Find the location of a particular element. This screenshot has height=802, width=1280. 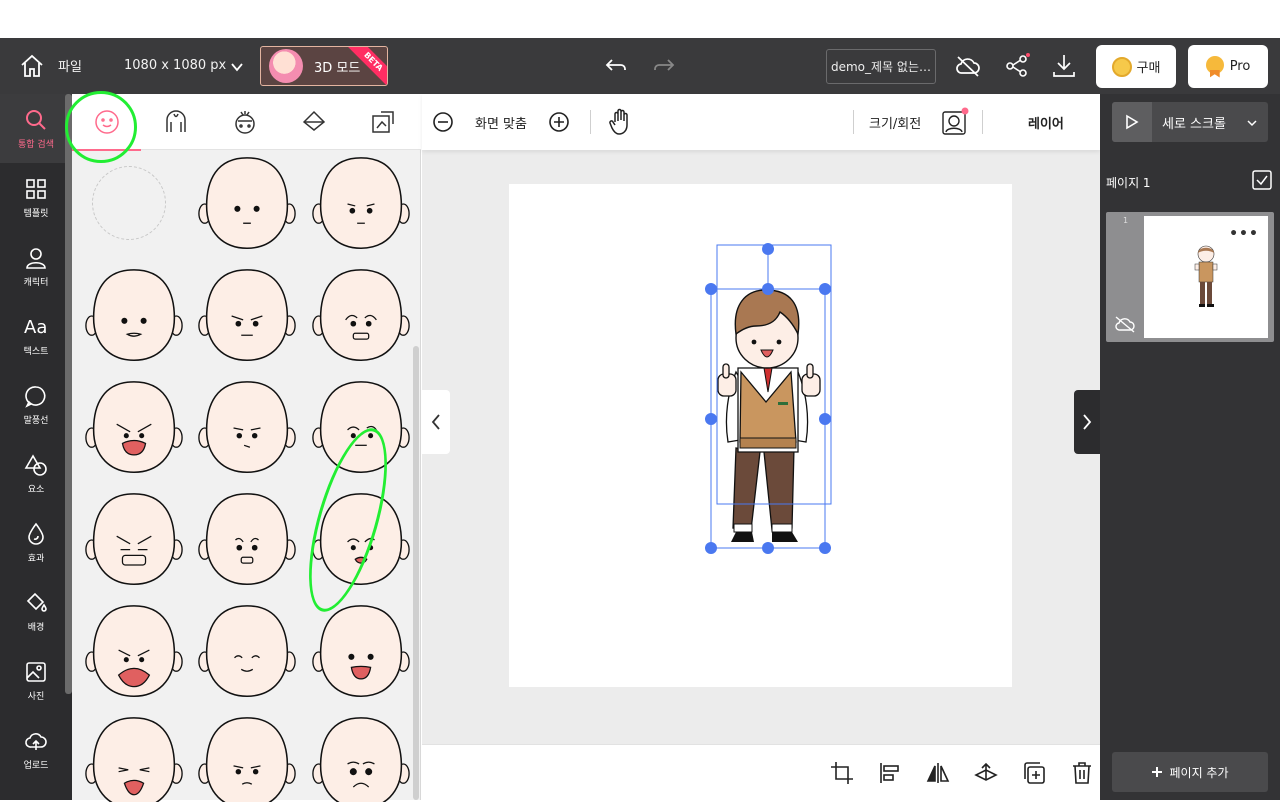

home-icon is located at coordinates (32, 66).